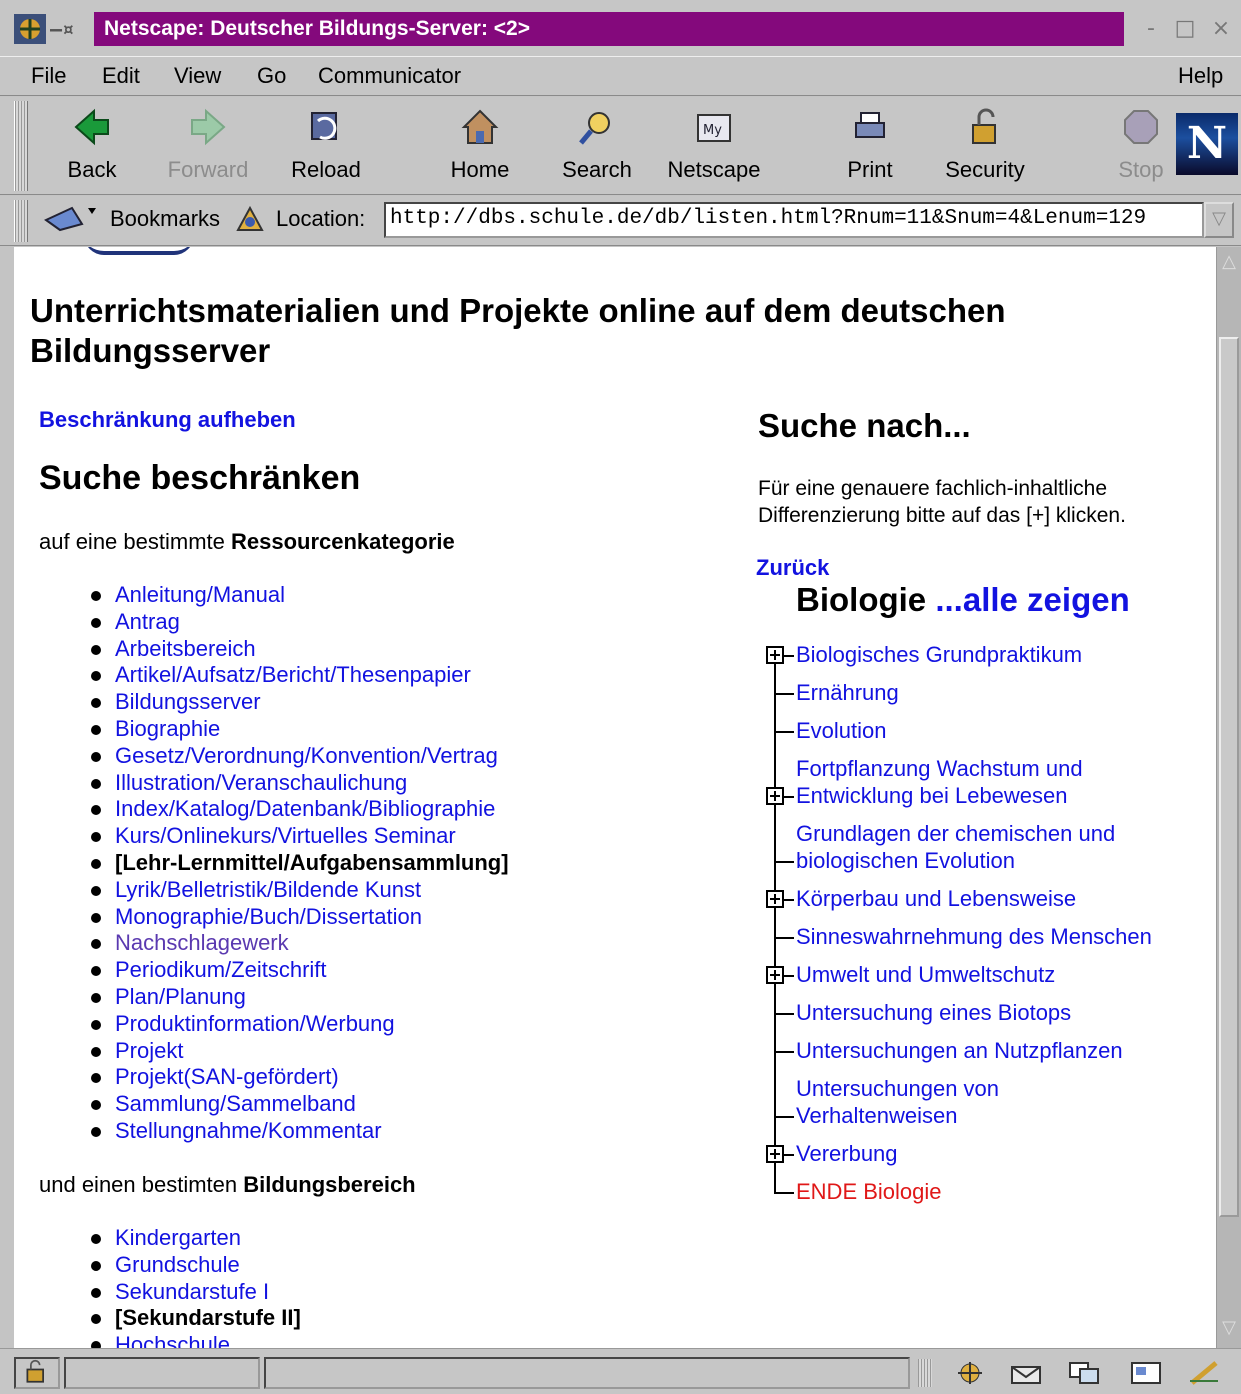  I want to click on tree-node-text: Körperbau und Lebensweise, so click(936, 898).